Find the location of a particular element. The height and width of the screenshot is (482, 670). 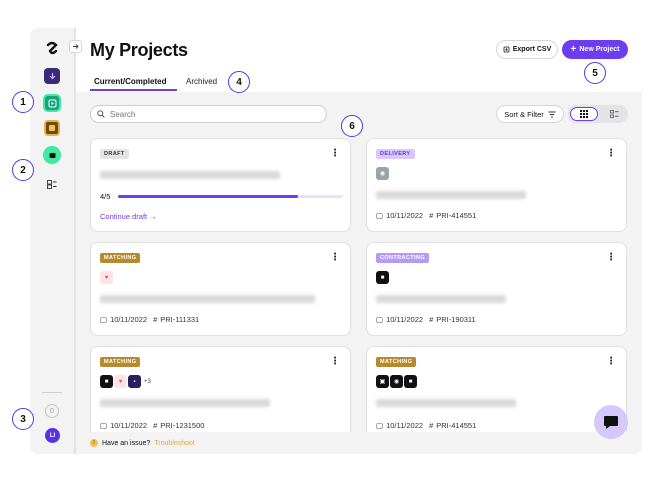

view-toggle is located at coordinates (598, 114).